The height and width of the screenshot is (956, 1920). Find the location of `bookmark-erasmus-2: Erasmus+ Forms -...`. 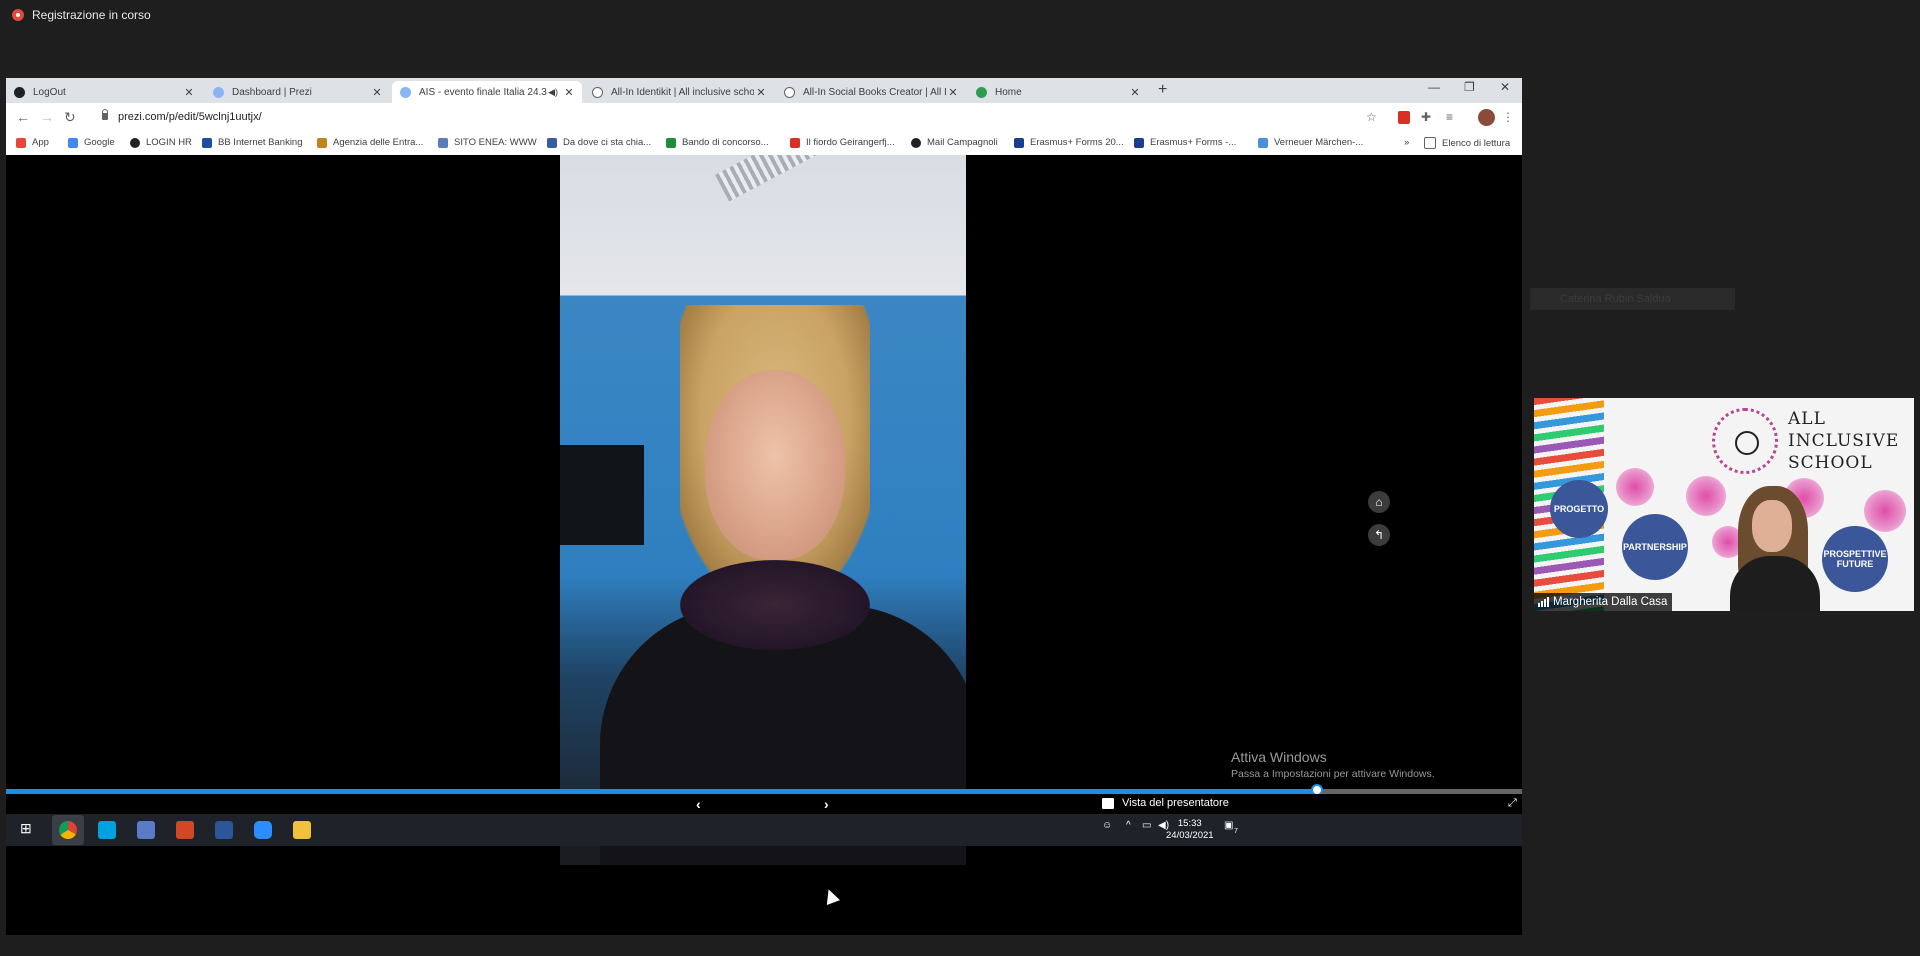

bookmark-erasmus-2: Erasmus+ Forms -... is located at coordinates (1185, 142).